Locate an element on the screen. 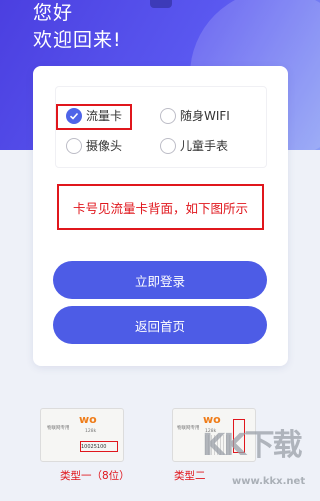 The width and height of the screenshot is (320, 501). sample-caption-2: 类型二 is located at coordinates (190, 476).